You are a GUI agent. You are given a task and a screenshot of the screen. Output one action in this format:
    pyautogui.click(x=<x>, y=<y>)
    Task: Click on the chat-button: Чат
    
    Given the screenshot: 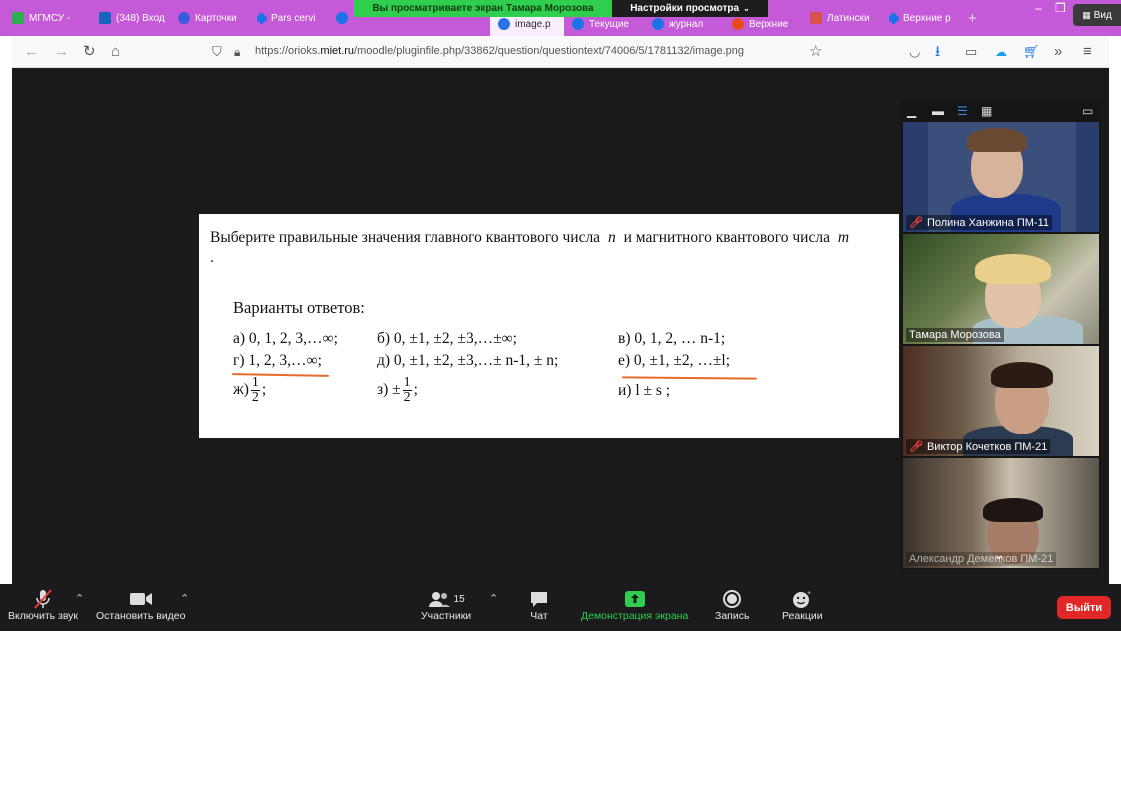 What is the action you would take?
    pyautogui.click(x=539, y=605)
    